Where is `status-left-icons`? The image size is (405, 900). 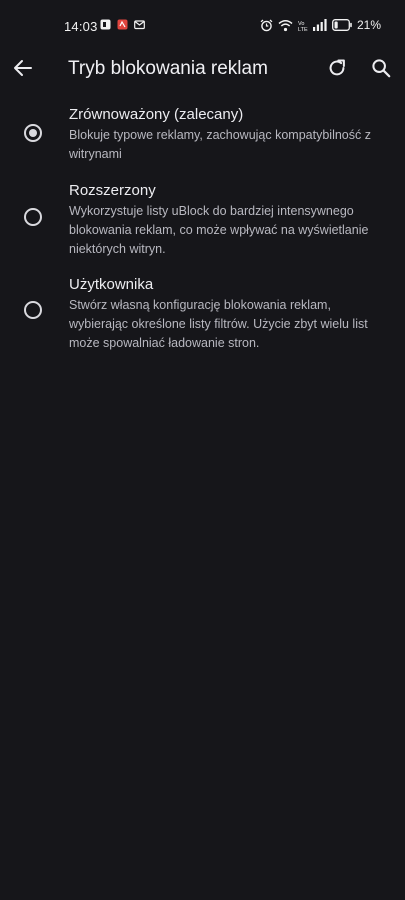
status-left-icons is located at coordinates (122, 24).